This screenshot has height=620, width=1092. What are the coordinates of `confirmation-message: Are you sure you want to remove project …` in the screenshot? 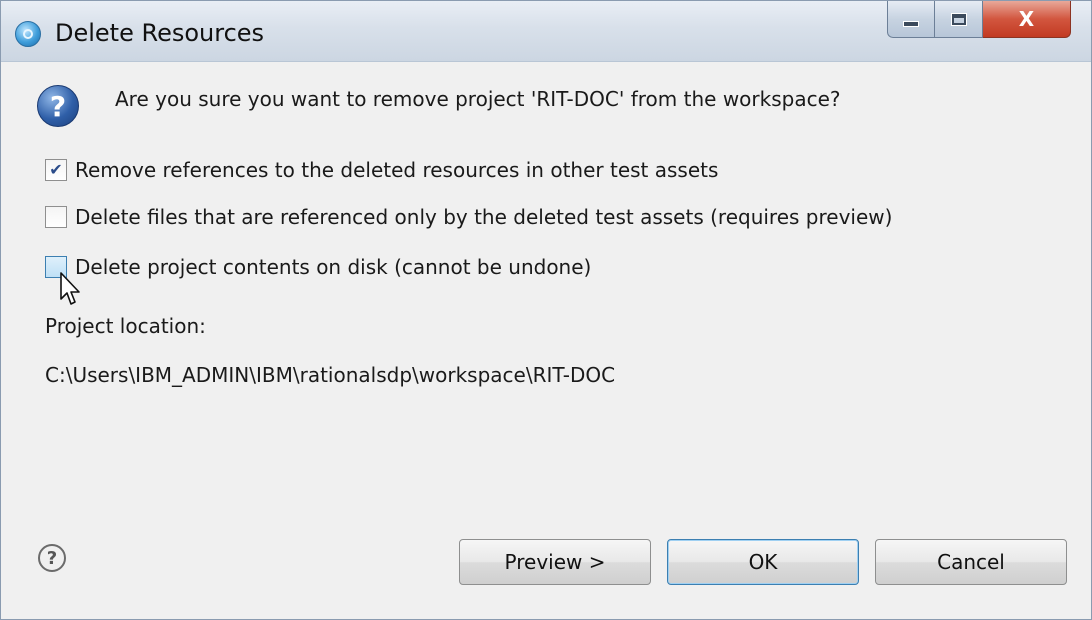 It's located at (478, 99).